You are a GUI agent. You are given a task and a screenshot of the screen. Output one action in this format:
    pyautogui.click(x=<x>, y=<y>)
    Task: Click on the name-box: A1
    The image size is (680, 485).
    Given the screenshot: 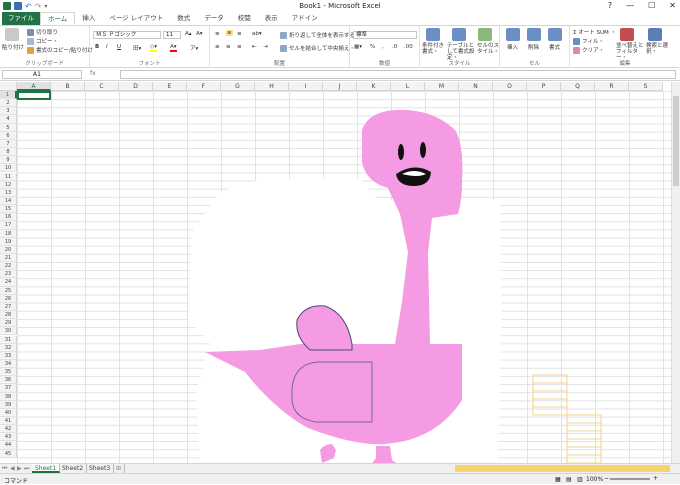 What is the action you would take?
    pyautogui.click(x=42, y=74)
    